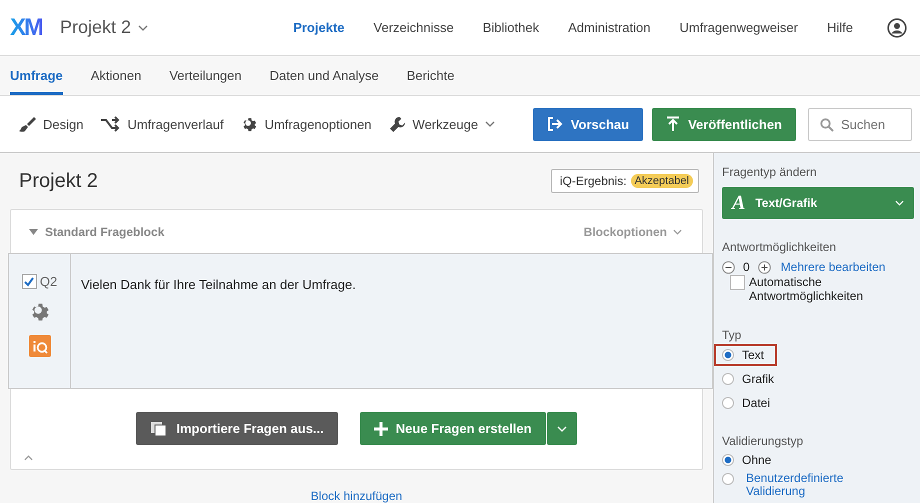 The height and width of the screenshot is (503, 920). What do you see at coordinates (104, 231) in the screenshot?
I see `block-name: Standard Frageblock` at bounding box center [104, 231].